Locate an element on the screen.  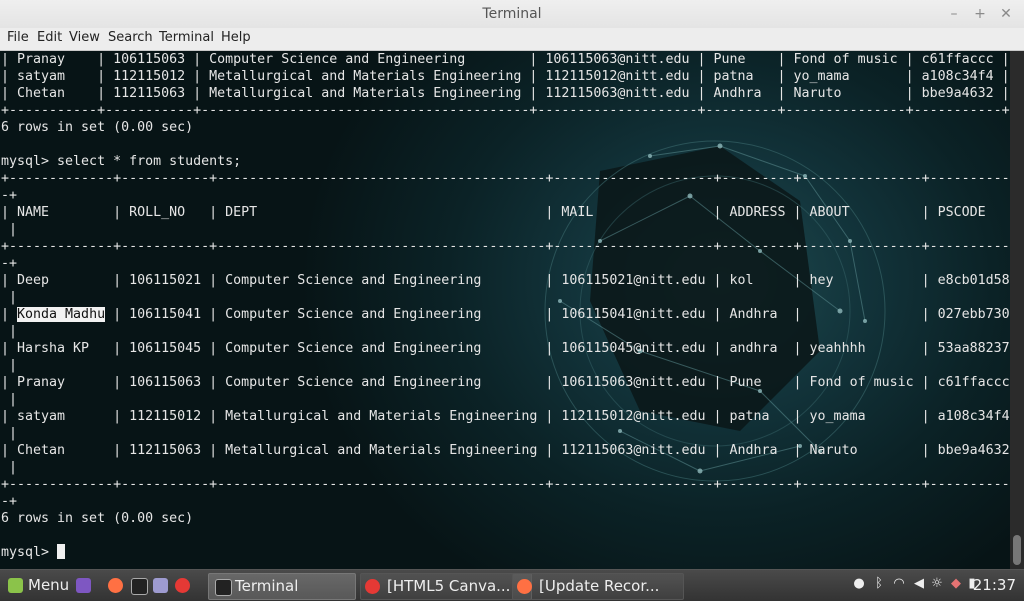
terminal-window-icon is located at coordinates (223, 587).